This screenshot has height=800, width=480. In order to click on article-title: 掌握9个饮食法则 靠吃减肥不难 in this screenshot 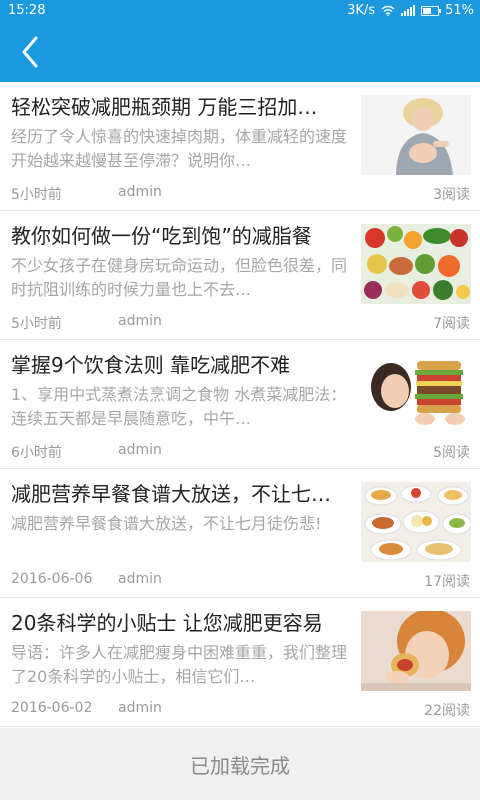, I will do `click(151, 365)`.